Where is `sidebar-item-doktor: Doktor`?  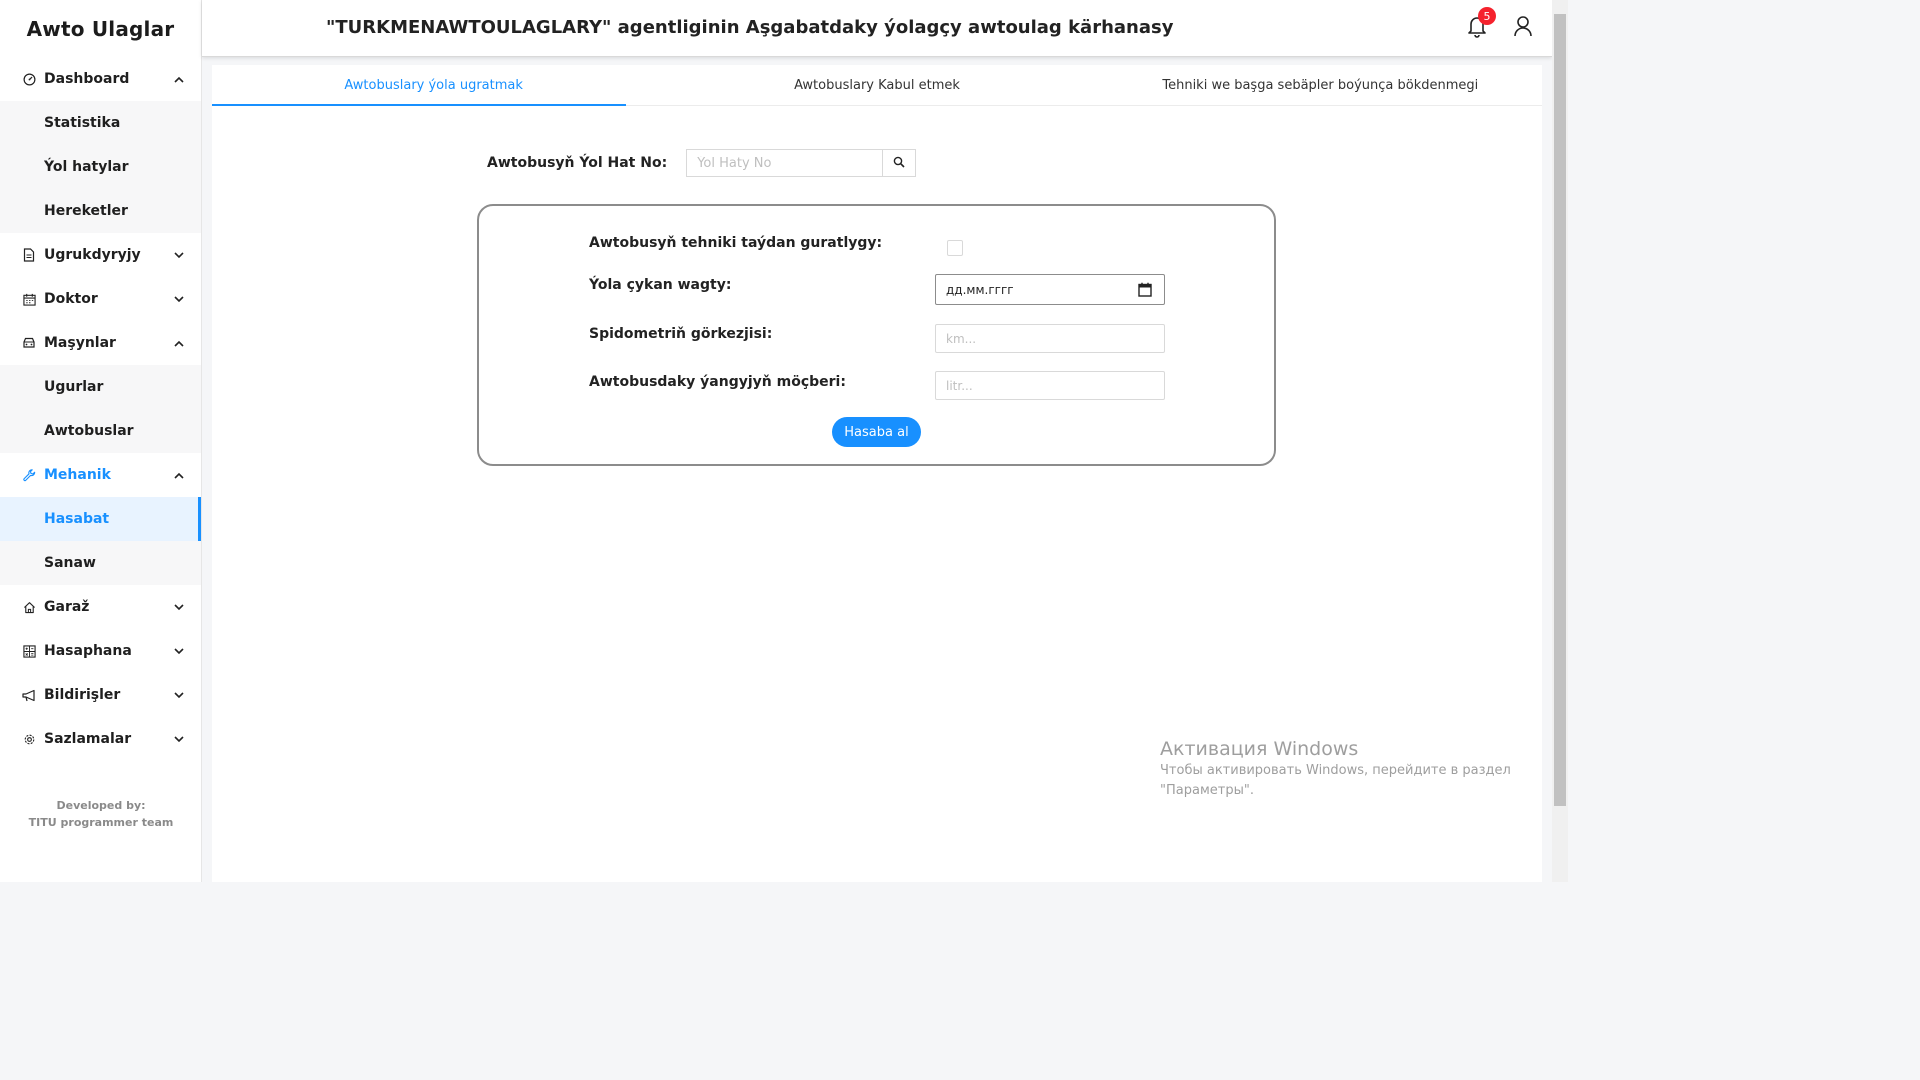
sidebar-item-doktor: Doktor is located at coordinates (100, 299).